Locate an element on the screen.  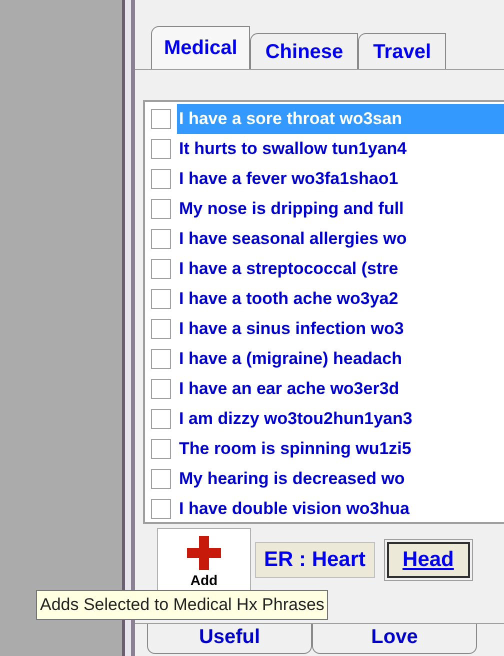
tab: Chinese is located at coordinates (304, 51).